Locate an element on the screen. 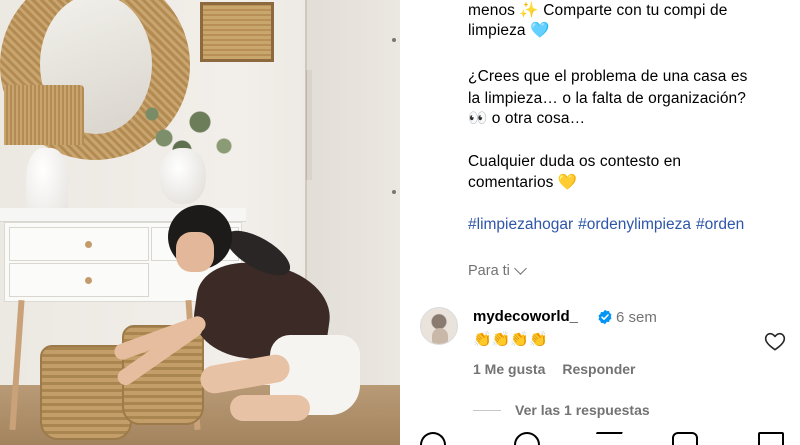 The image size is (800, 445). comment-text: 👏👏👏👏 is located at coordinates (510, 339).